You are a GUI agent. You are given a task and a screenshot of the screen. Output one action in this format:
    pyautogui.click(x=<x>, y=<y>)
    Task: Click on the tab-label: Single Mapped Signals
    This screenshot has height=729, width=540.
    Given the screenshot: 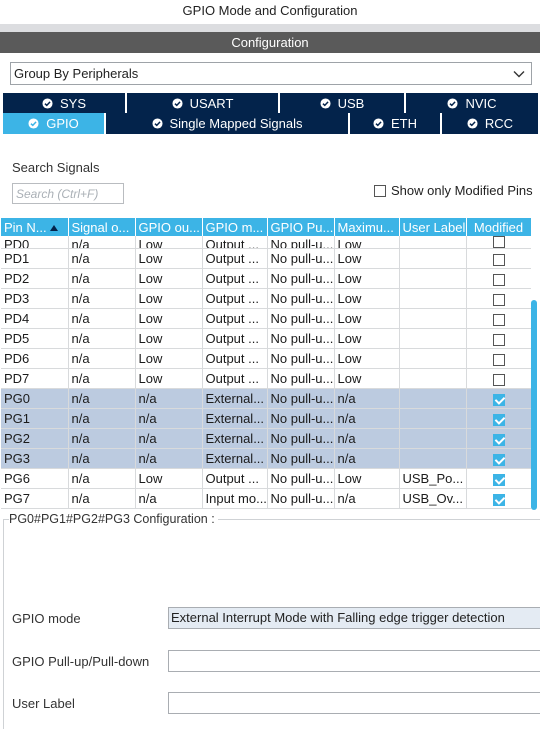 What is the action you would take?
    pyautogui.click(x=236, y=123)
    